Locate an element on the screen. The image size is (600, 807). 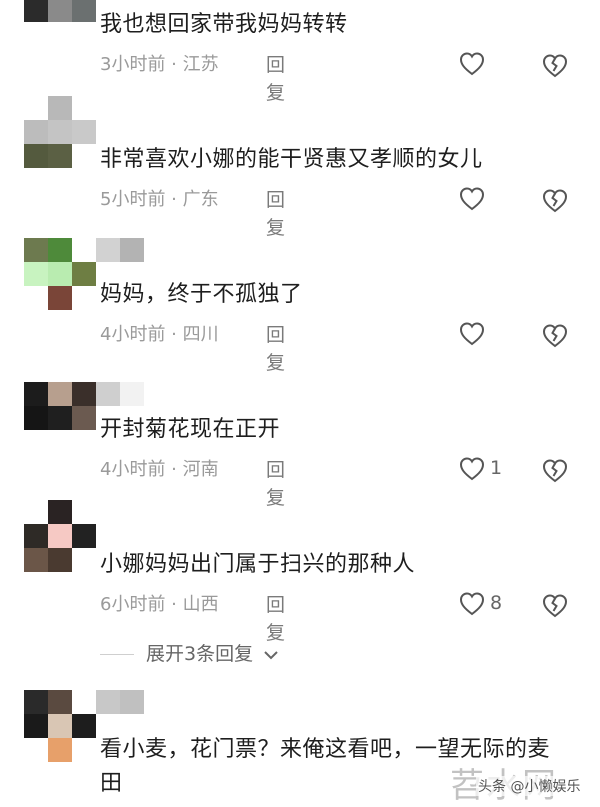
comment-location: 广东 is located at coordinates (200, 199).